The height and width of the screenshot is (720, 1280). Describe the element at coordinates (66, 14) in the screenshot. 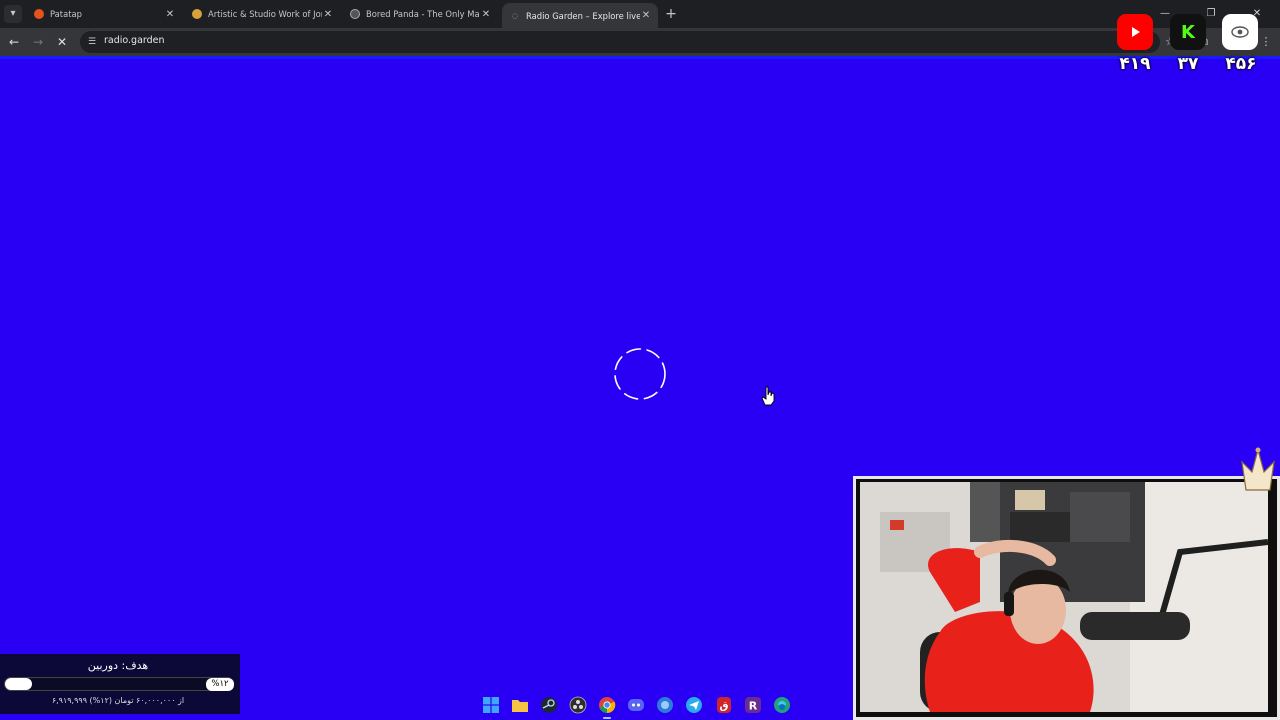

I see `tab-title: Patatap` at that location.